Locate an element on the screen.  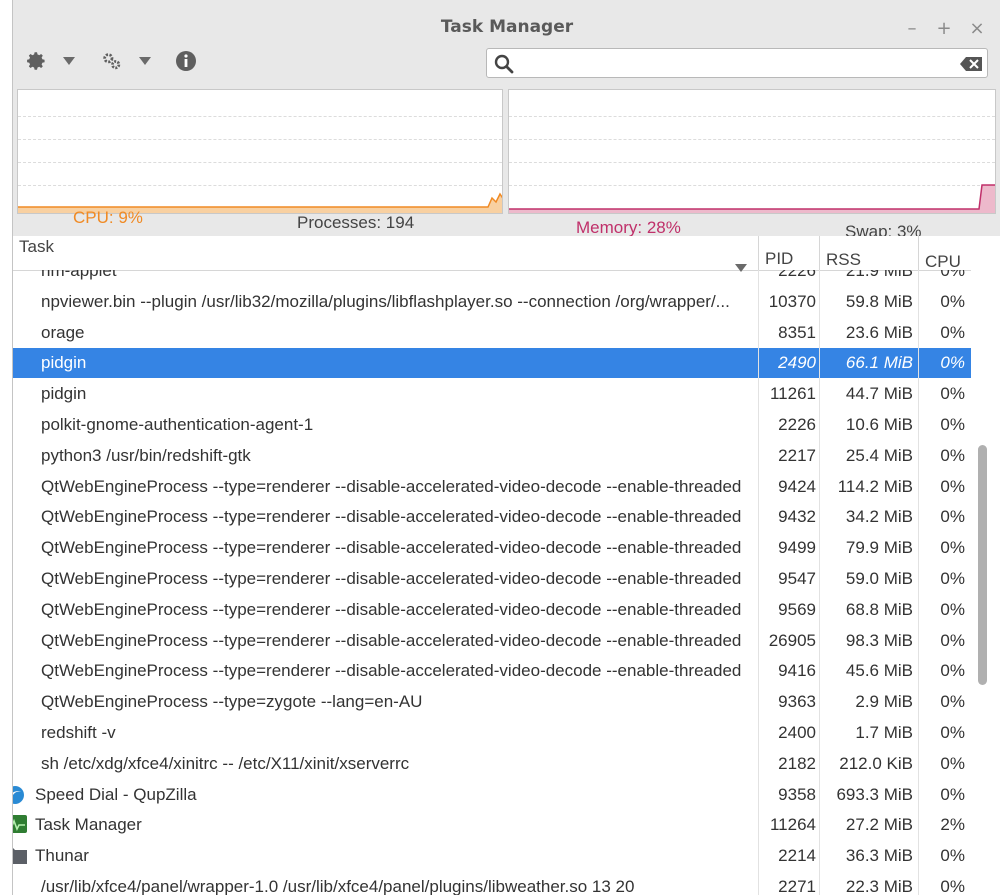
task-name: polkit-gnome-authentication-agent-1 is located at coordinates (177, 424).